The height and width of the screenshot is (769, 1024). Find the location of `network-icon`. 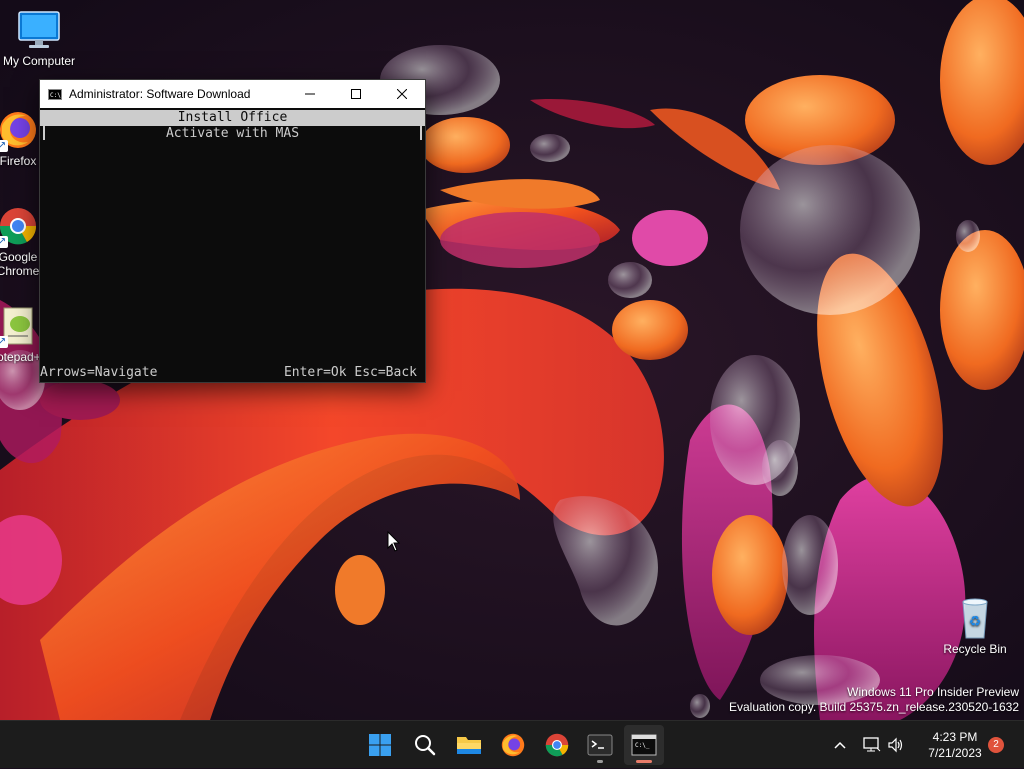

network-icon is located at coordinates (872, 744).